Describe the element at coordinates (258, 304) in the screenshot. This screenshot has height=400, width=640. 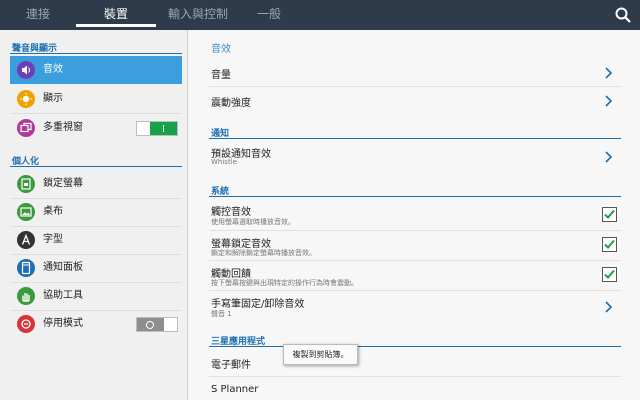
I see `row-title: 手寫筆固定/卸除音效` at that location.